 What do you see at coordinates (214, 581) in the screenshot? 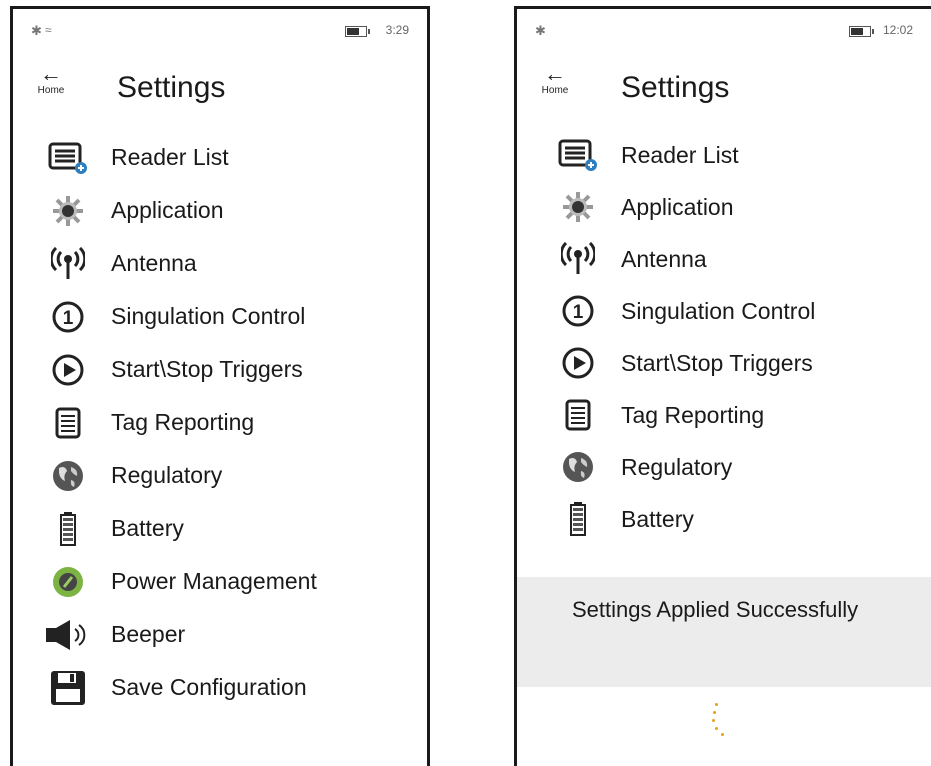
I see `menu-item-label: Power Management` at bounding box center [214, 581].